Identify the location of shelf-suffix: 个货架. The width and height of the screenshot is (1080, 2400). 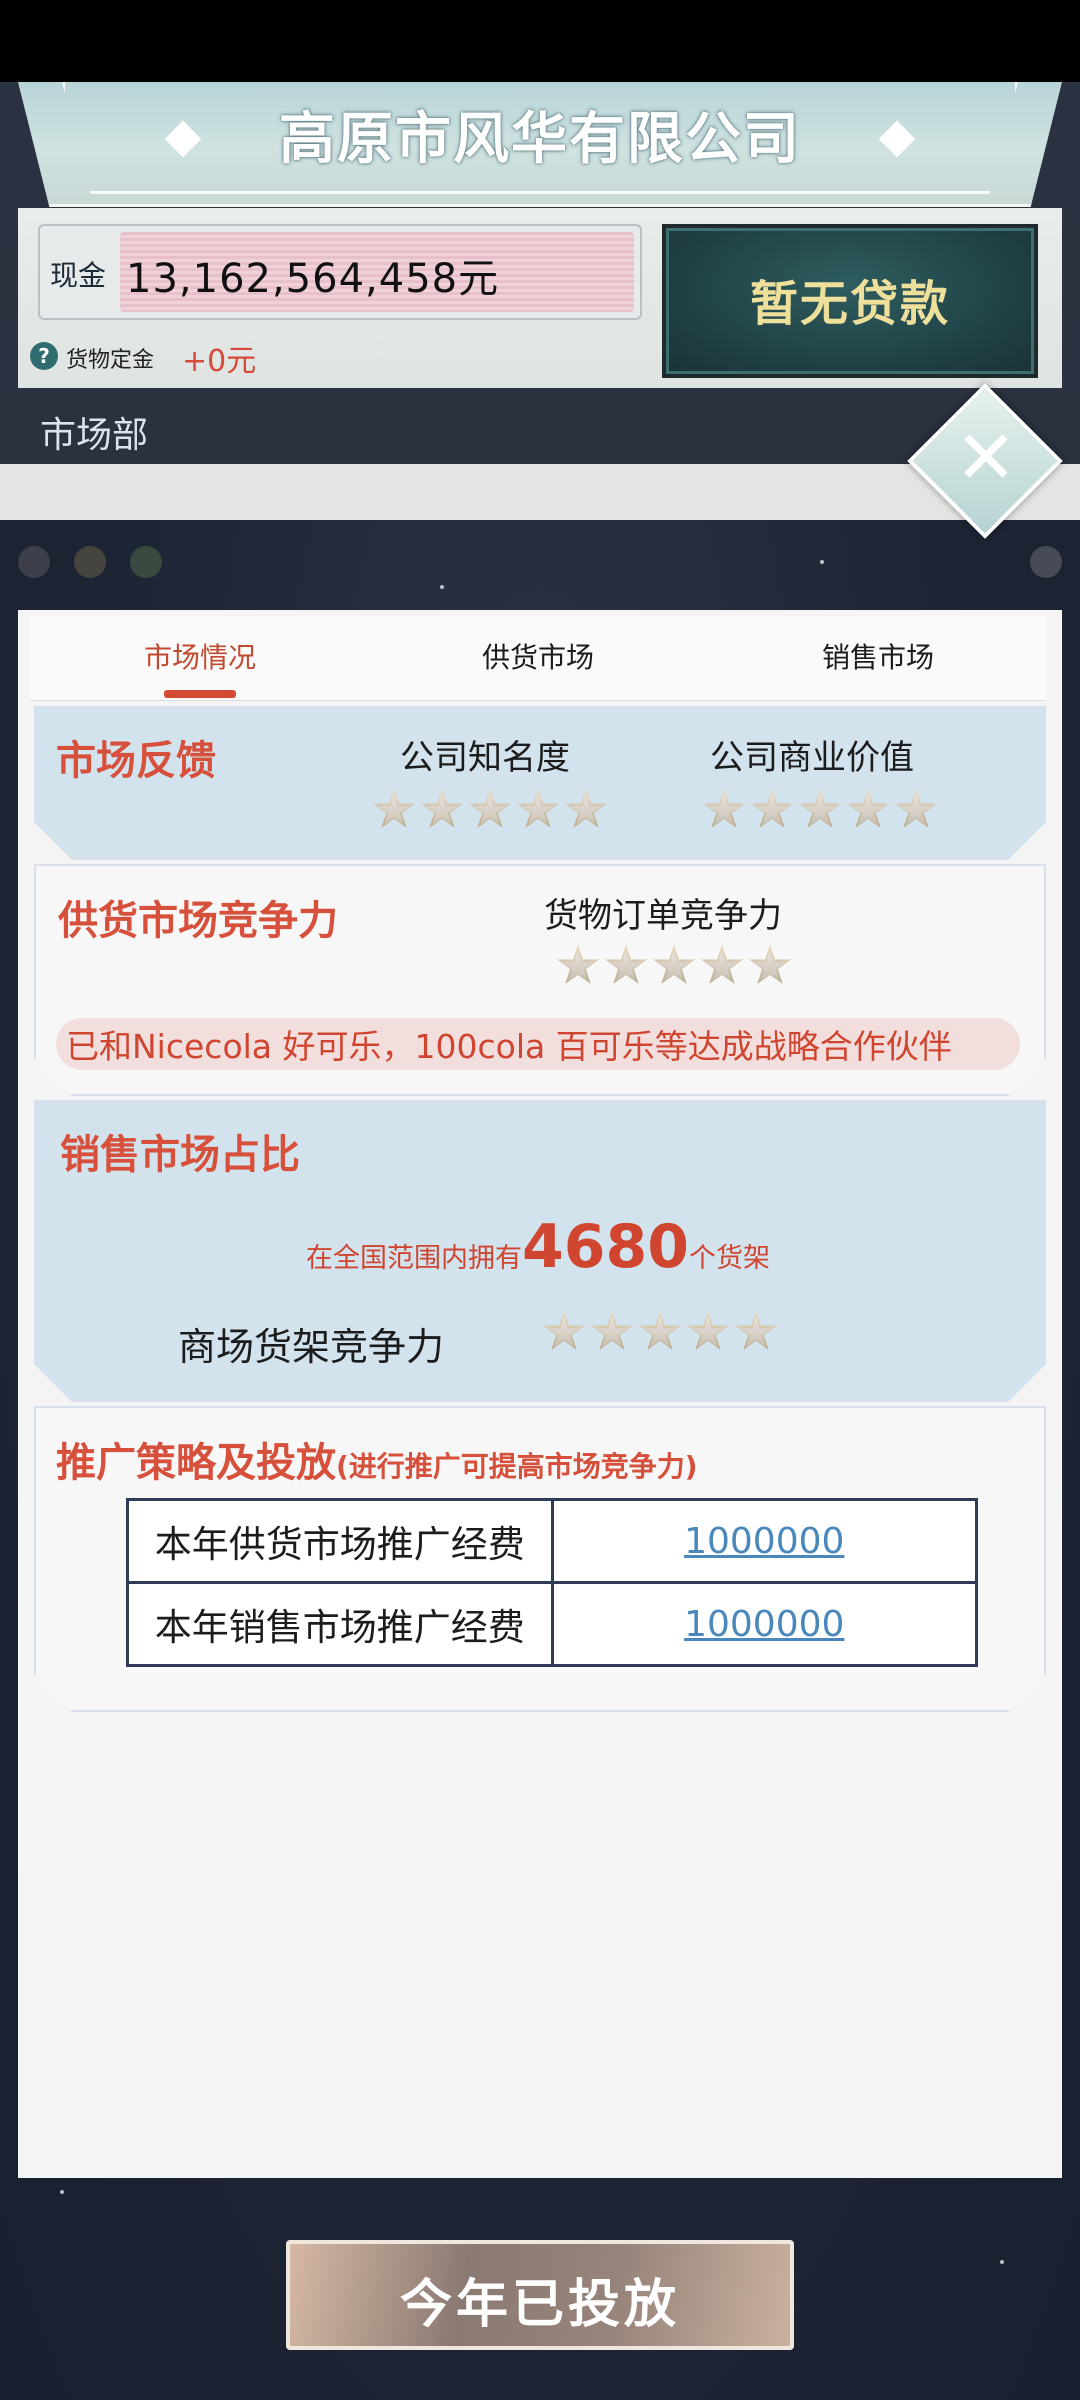
(729, 1258).